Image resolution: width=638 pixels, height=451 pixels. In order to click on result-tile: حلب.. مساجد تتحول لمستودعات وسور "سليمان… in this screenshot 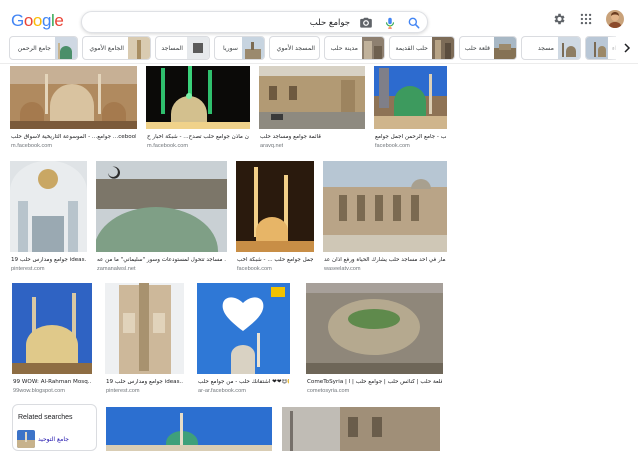, I will do `click(161, 217)`.